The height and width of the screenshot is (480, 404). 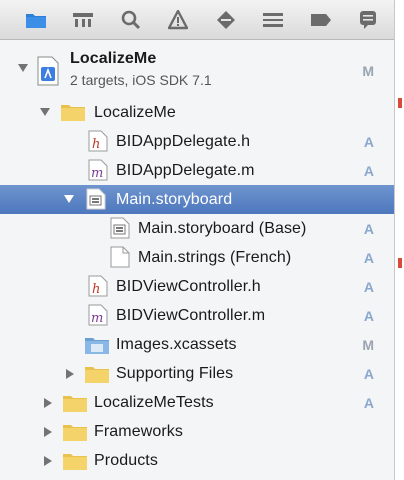 I want to click on tree-item-label: Supporting Files, so click(x=175, y=373).